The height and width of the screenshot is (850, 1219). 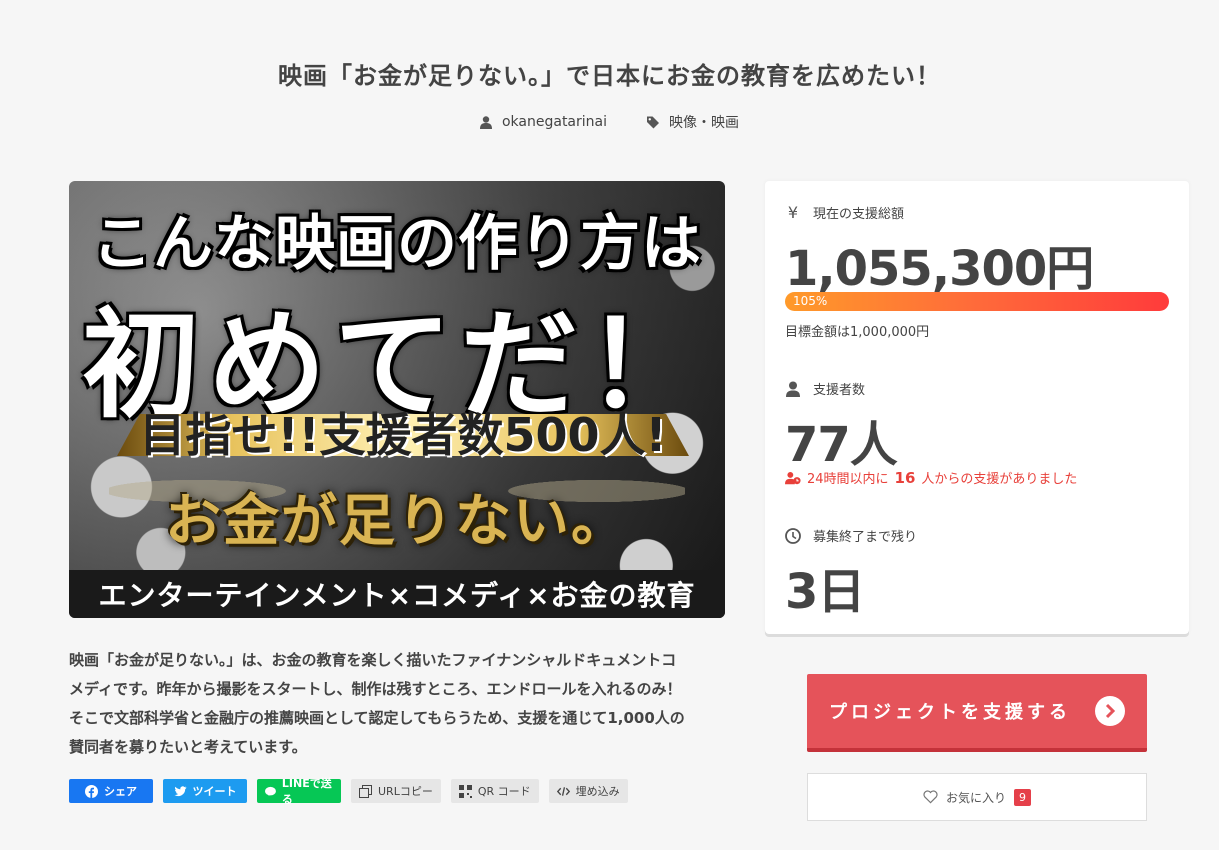 What do you see at coordinates (111, 791) in the screenshot?
I see `facebook-share-button: シェア` at bounding box center [111, 791].